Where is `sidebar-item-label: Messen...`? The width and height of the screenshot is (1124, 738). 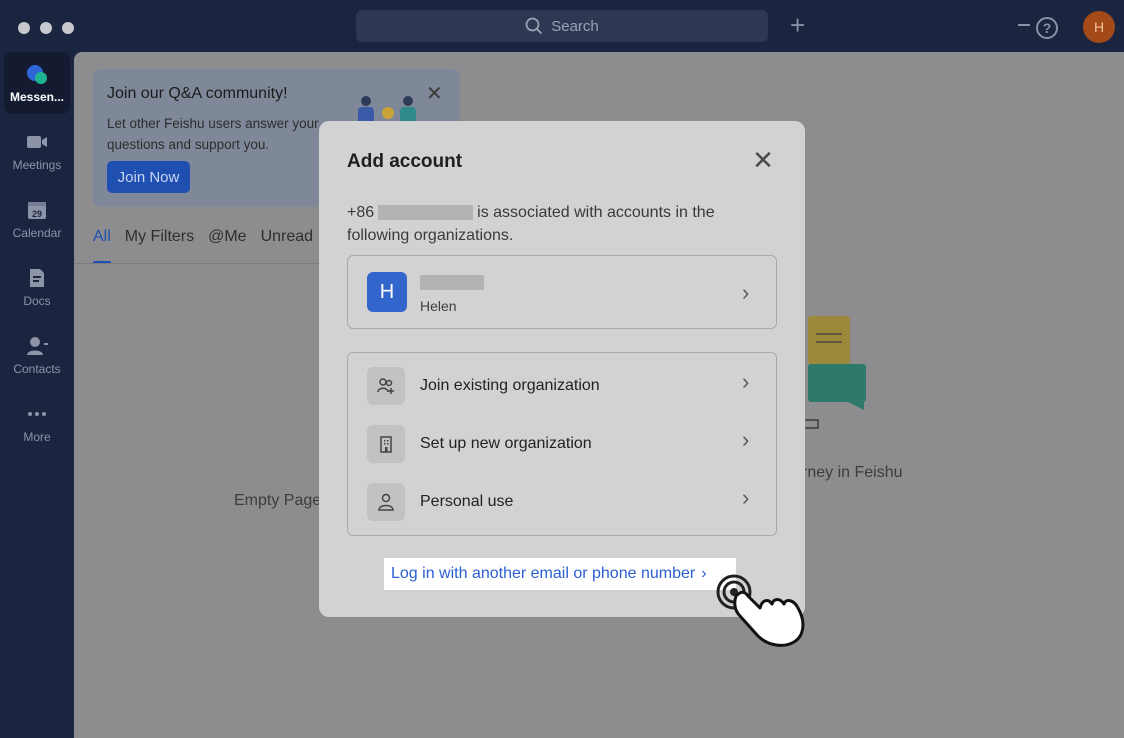 sidebar-item-label: Messen... is located at coordinates (37, 97).